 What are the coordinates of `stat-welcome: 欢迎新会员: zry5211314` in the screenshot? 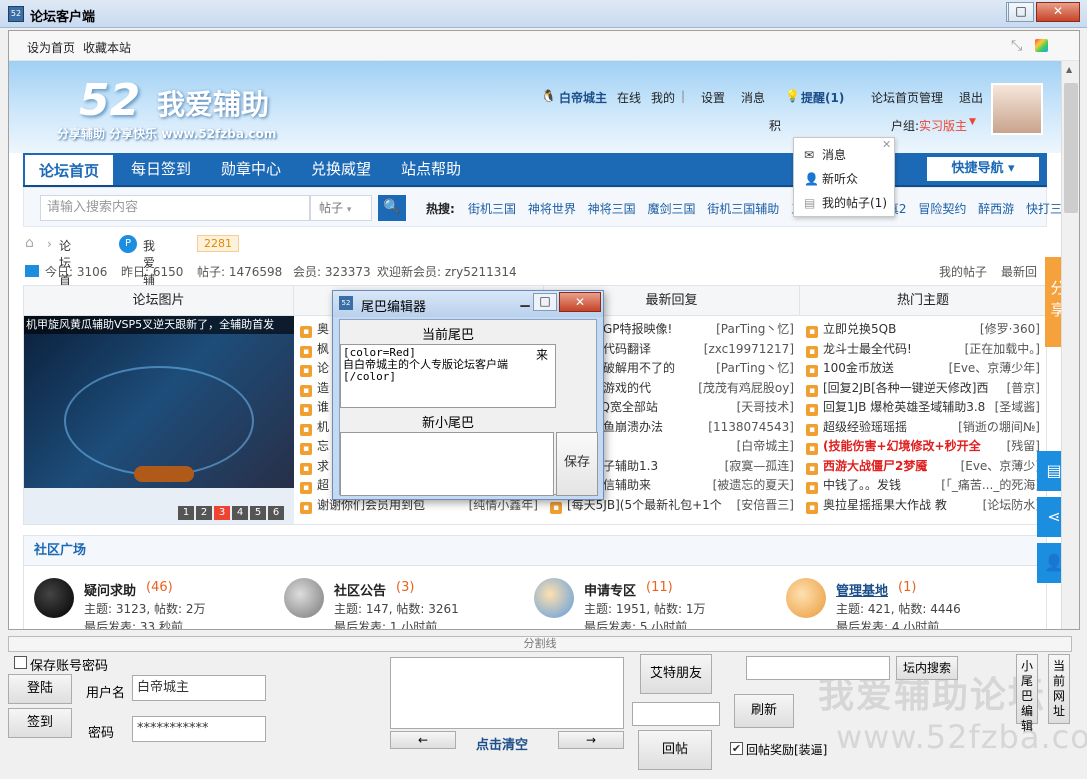 It's located at (447, 271).